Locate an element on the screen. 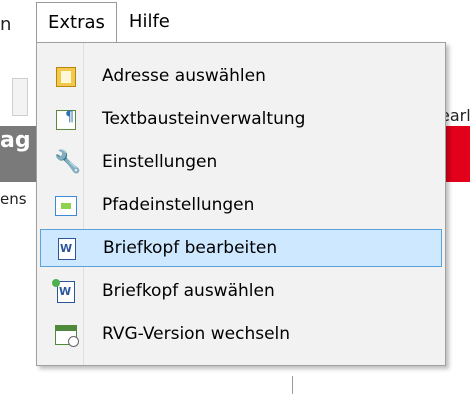  menu-item-rvg-version-wechseln: RVG-Version wechseln is located at coordinates (241, 334).